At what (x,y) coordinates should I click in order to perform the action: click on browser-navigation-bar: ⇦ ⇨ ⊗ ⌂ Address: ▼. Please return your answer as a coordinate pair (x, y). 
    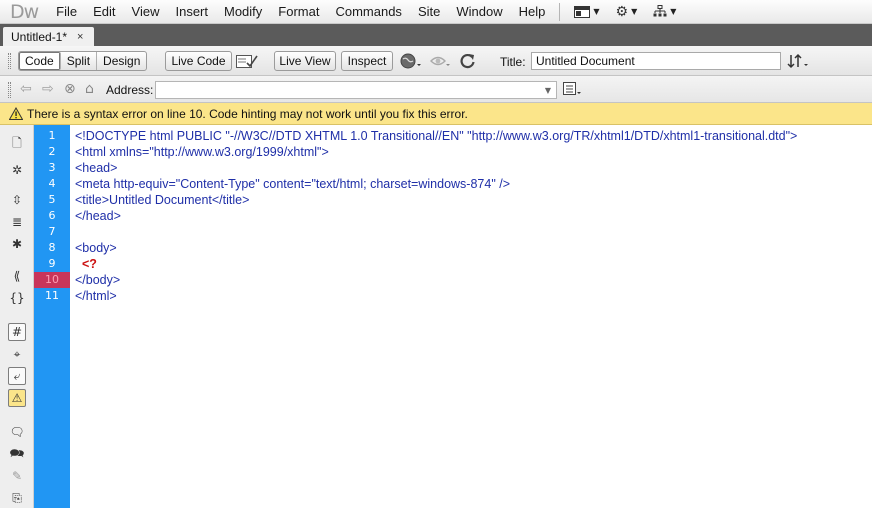
    Looking at the image, I should click on (436, 89).